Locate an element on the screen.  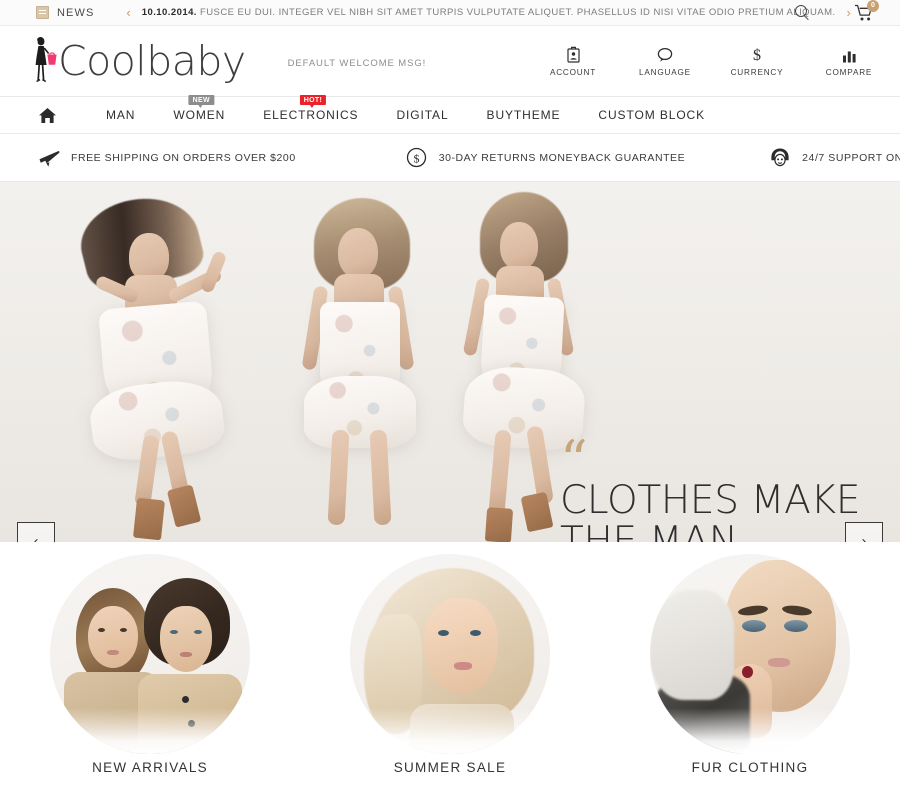
header-link-currency: $ CURRENCY is located at coordinates (757, 61).